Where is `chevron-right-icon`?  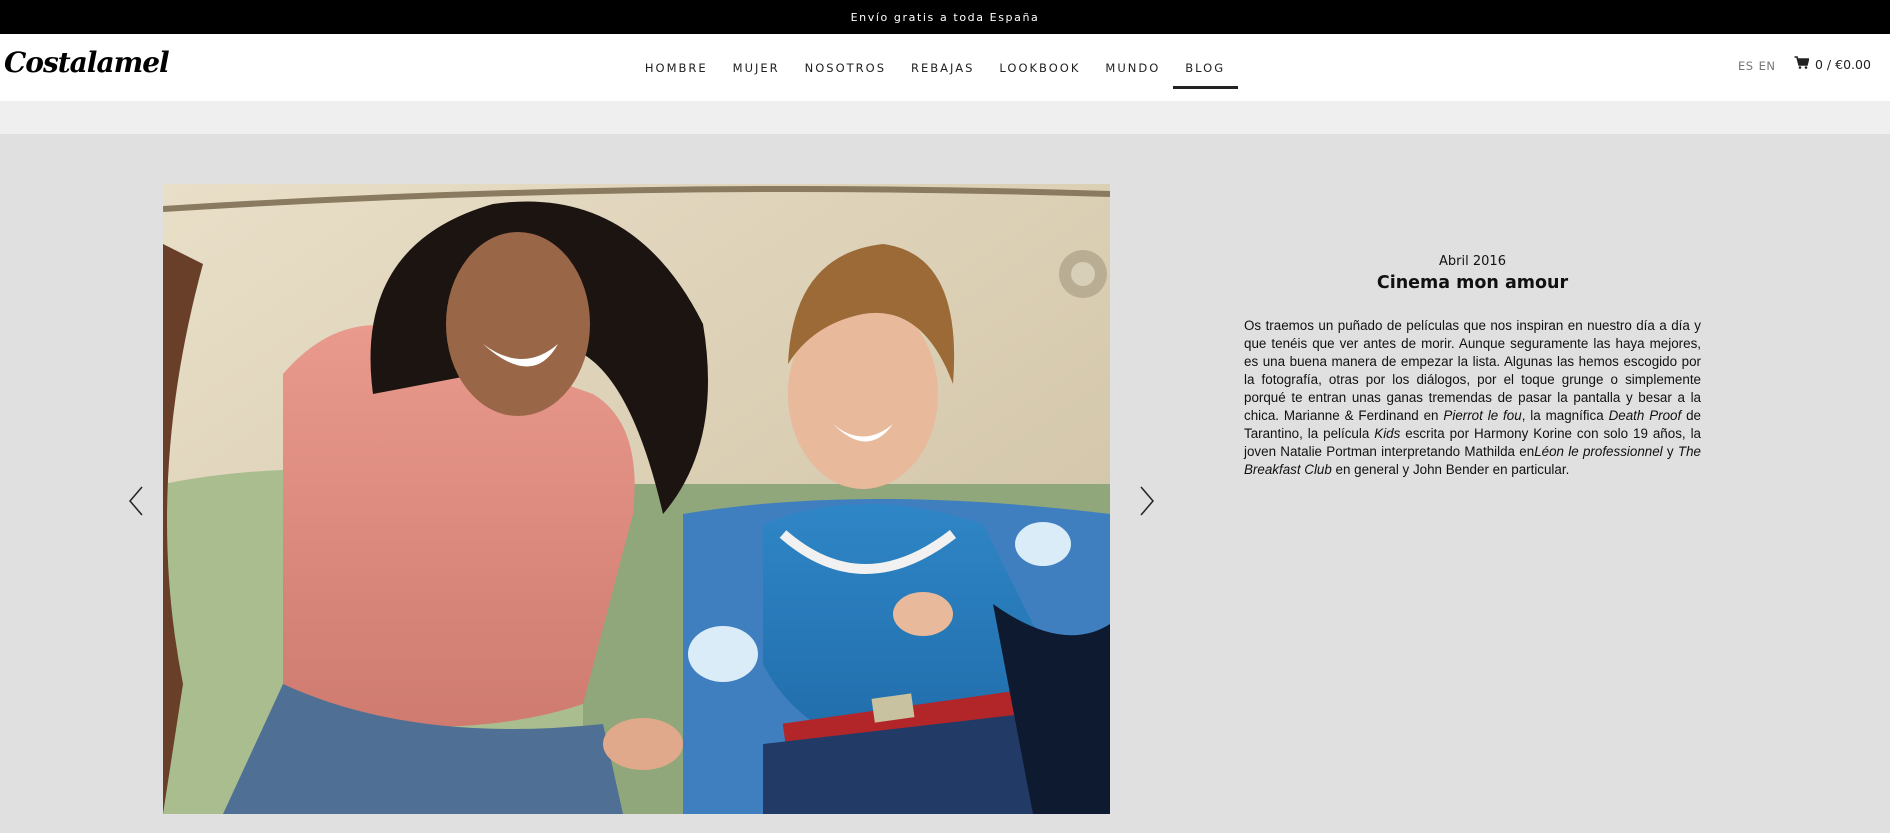
chevron-right-icon is located at coordinates (1146, 504).